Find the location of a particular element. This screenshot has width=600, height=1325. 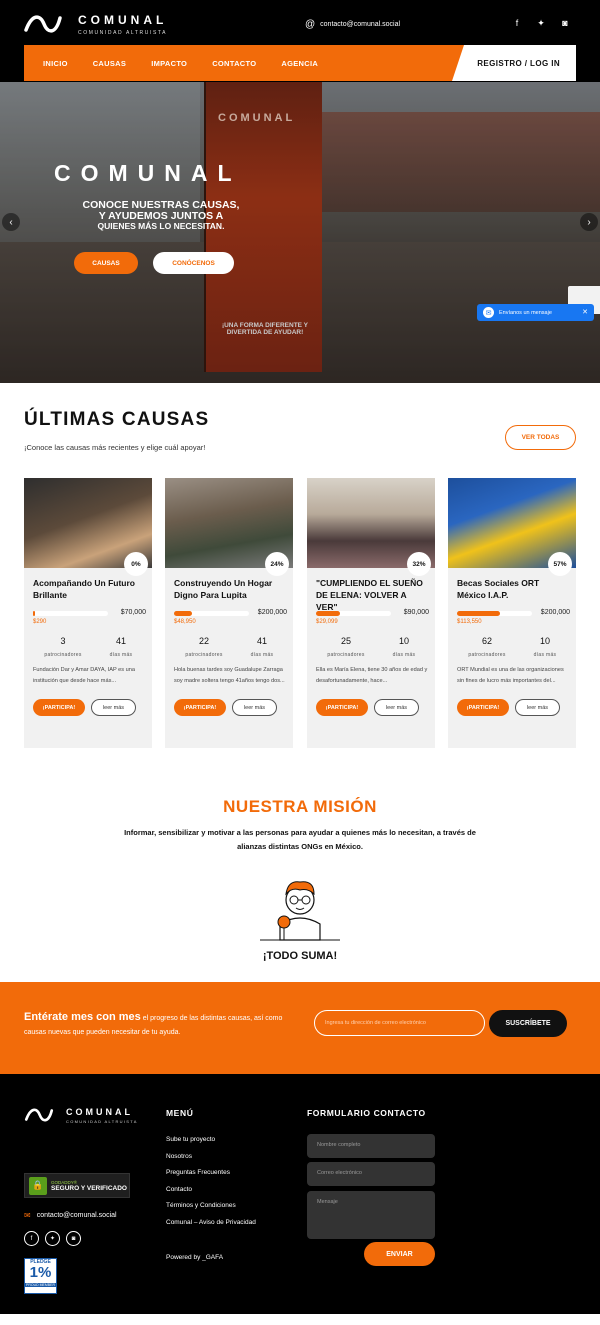

nav-item-contacto: CONTACTO is located at coordinates (234, 63).